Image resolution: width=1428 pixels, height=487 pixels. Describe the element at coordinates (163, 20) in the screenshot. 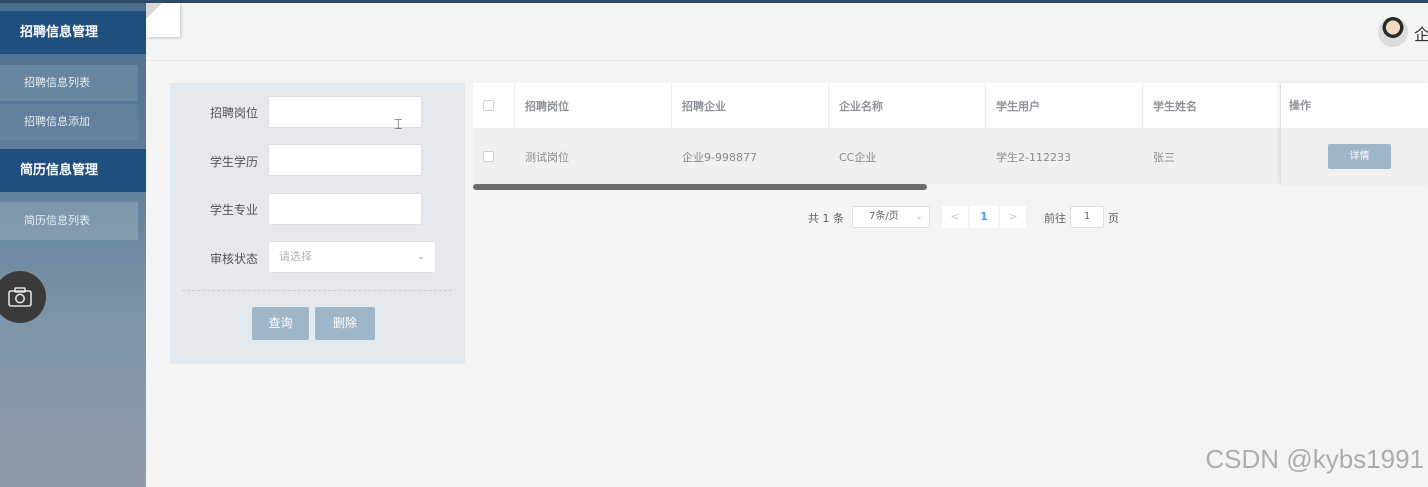

I see `collapse-toggle-button` at that location.